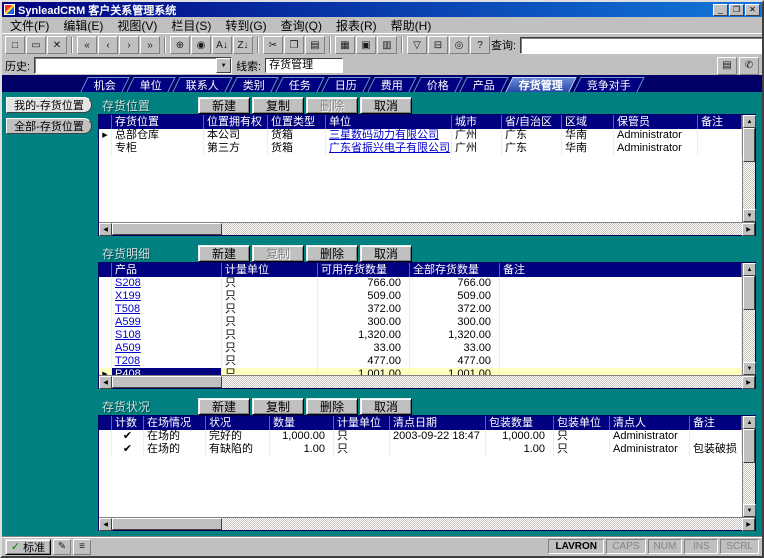 This screenshot has height=558, width=764. What do you see at coordinates (49, 105) in the screenshot?
I see `sidebar-item-我的-存货位置: 我的-存货位置` at bounding box center [49, 105].